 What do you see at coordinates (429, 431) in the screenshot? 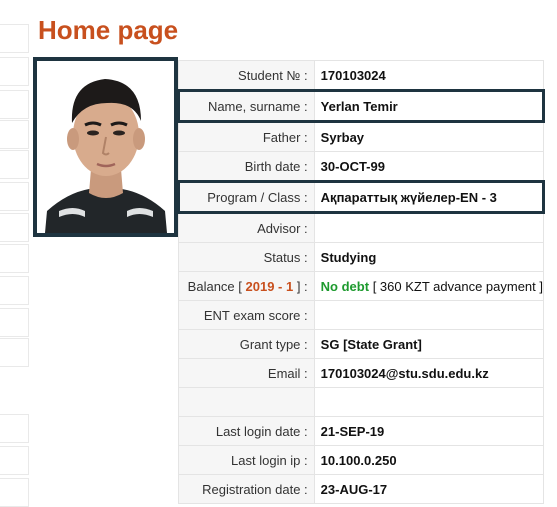
I see `value-last-login-date: 21-SEP-19` at bounding box center [429, 431].